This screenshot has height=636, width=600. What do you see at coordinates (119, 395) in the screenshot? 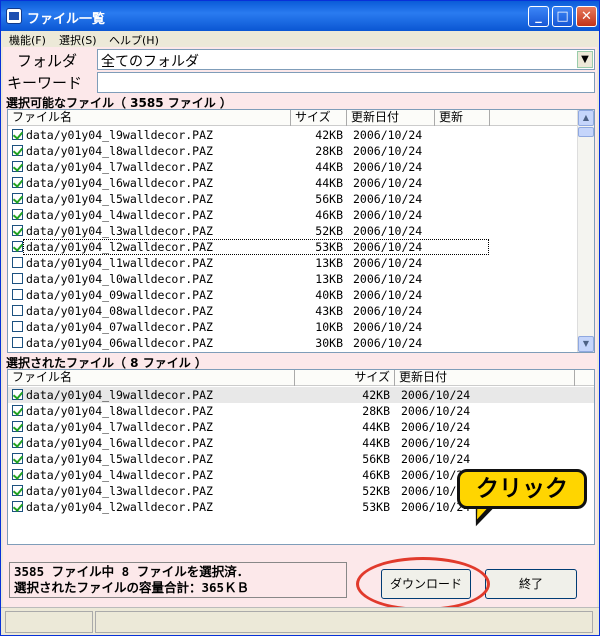
I see `file-name: data/y01y04_l9walldecor.PAZ` at bounding box center [119, 395].